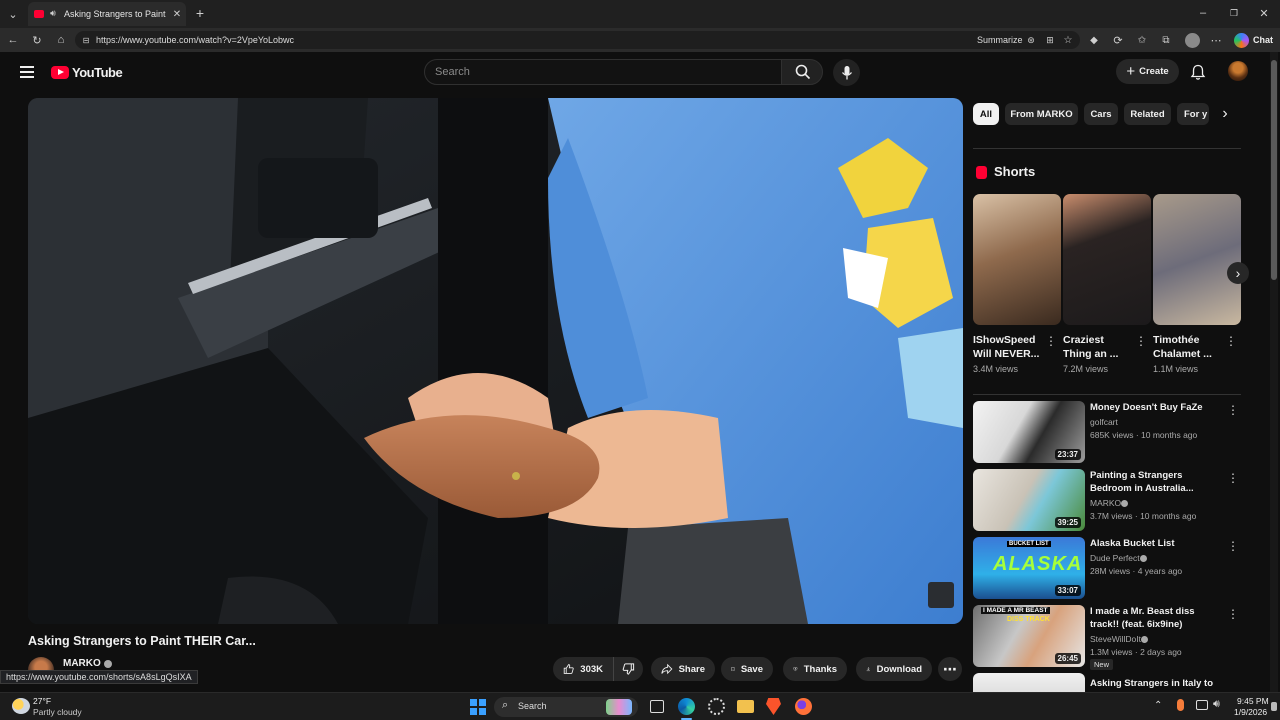 The width and height of the screenshot is (1280, 720). Describe the element at coordinates (1147, 71) in the screenshot. I see `create-button: + Create` at that location.